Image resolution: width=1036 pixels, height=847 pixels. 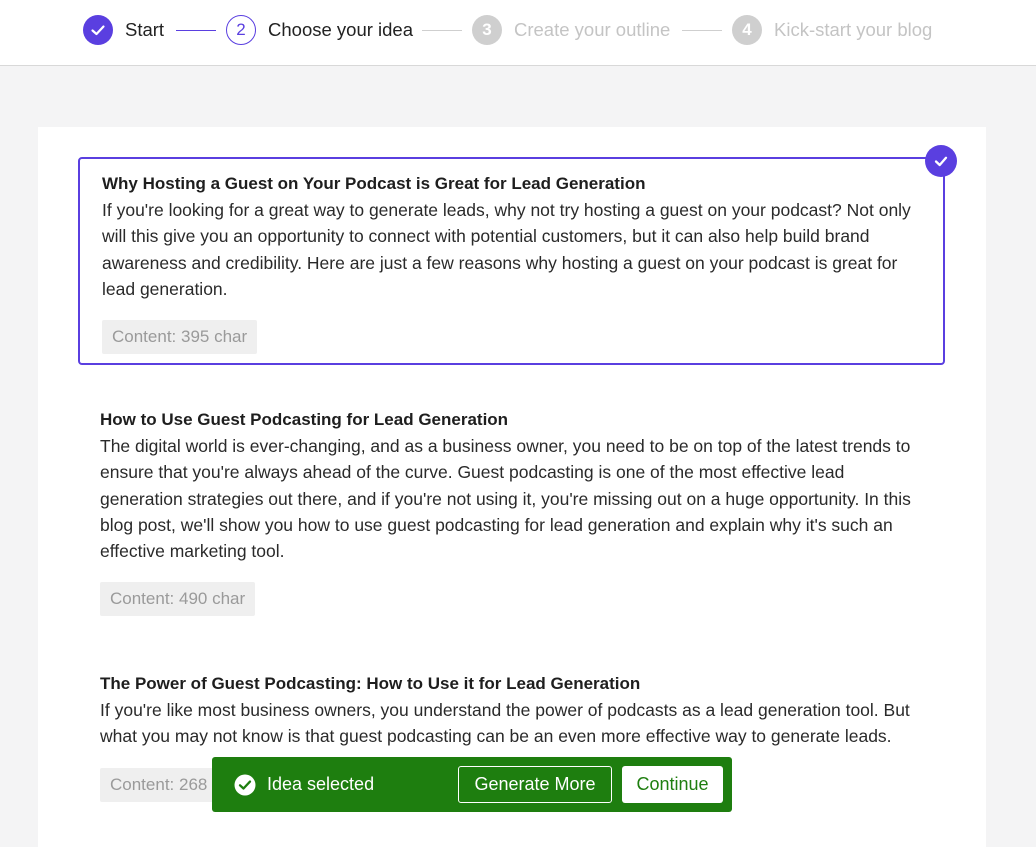 What do you see at coordinates (592, 29) in the screenshot?
I see `step-label: Create your outline` at bounding box center [592, 29].